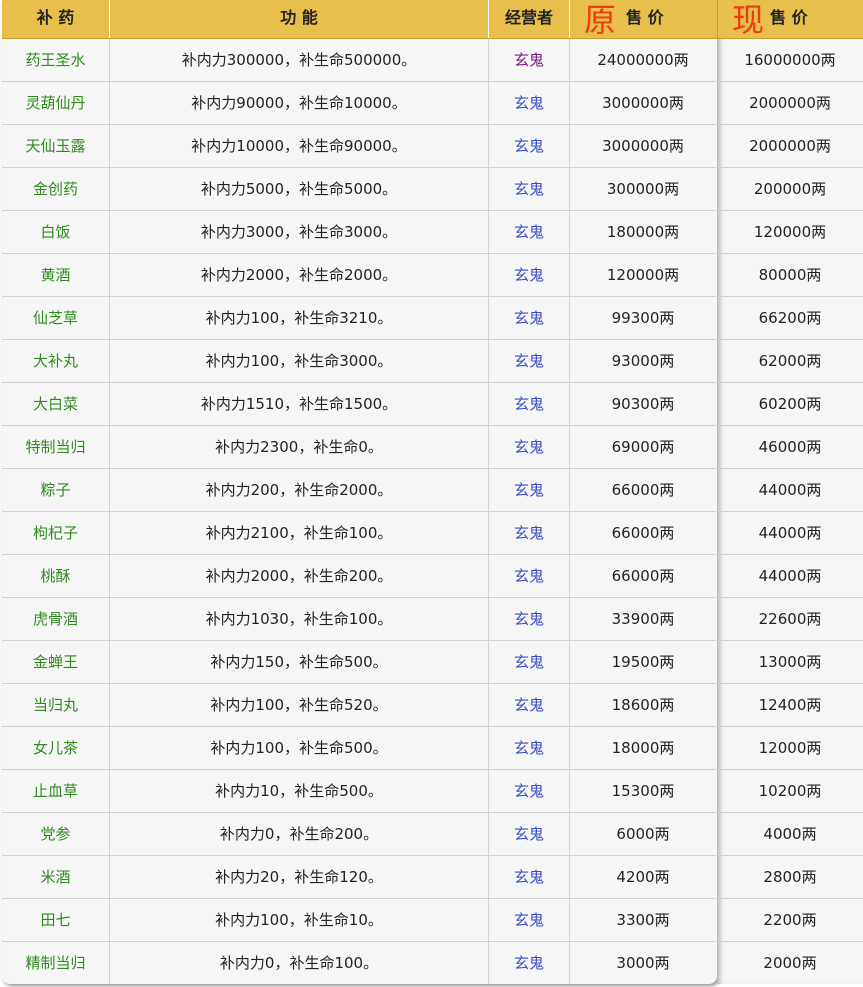  Describe the element at coordinates (56, 748) in the screenshot. I see `item-name: 女儿茶` at that location.